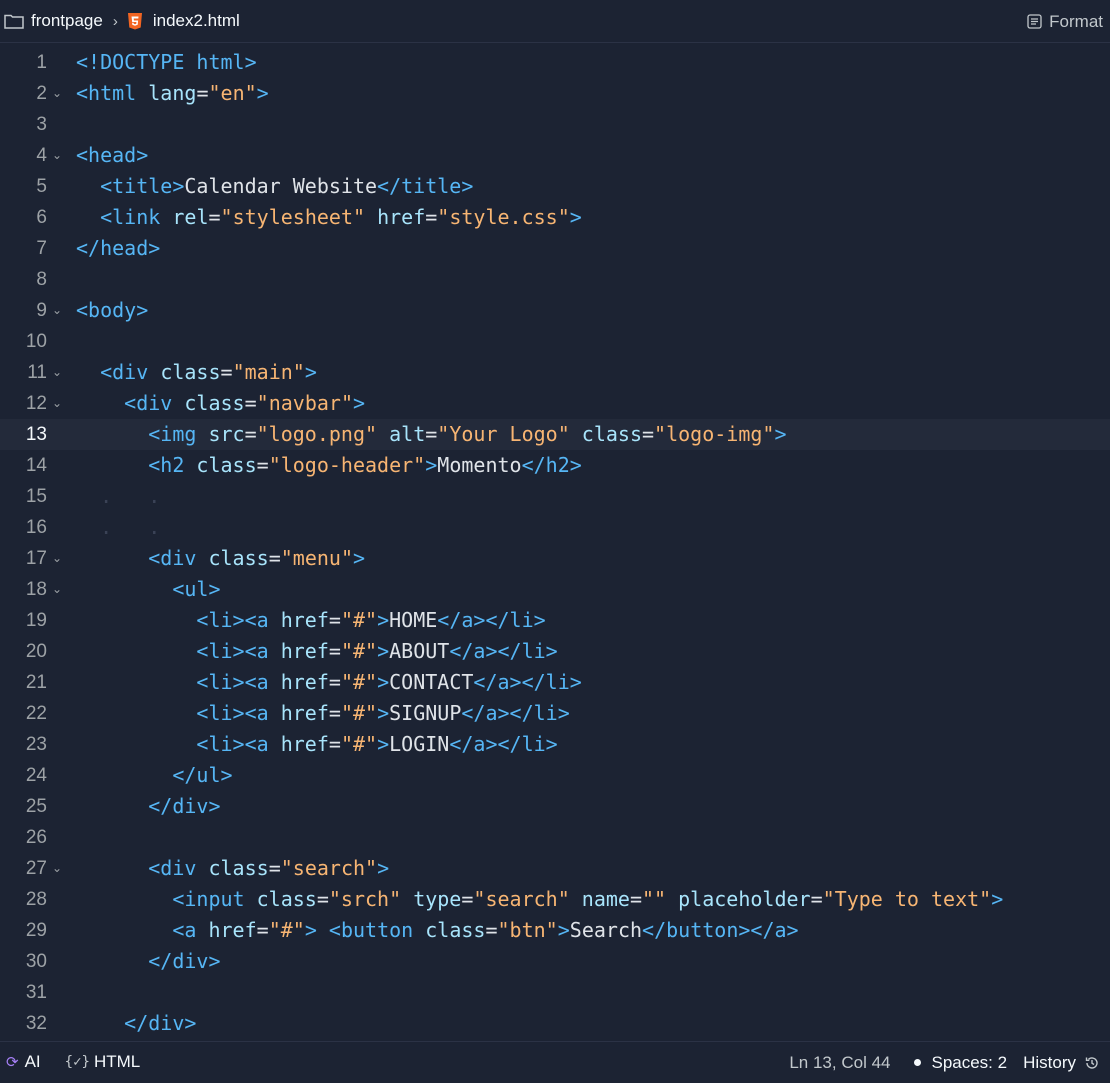 Image resolution: width=1110 pixels, height=1083 pixels. What do you see at coordinates (1065, 21) in the screenshot?
I see `format-button: Format` at bounding box center [1065, 21].